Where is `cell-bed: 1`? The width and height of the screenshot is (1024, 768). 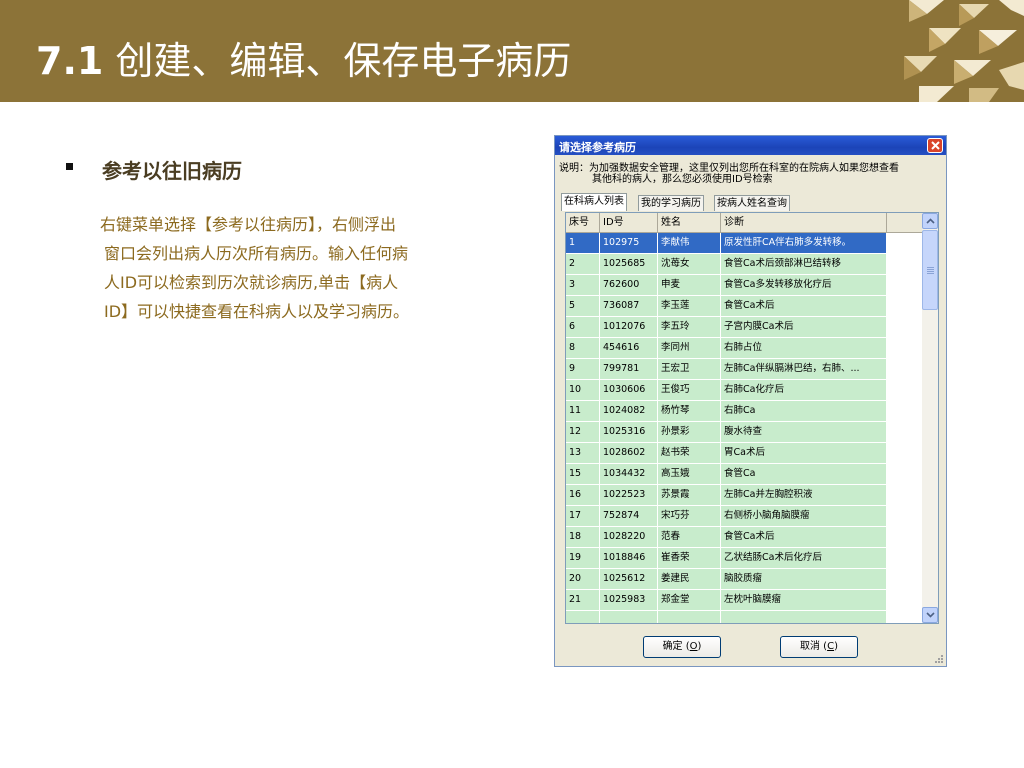 cell-bed: 1 is located at coordinates (583, 243).